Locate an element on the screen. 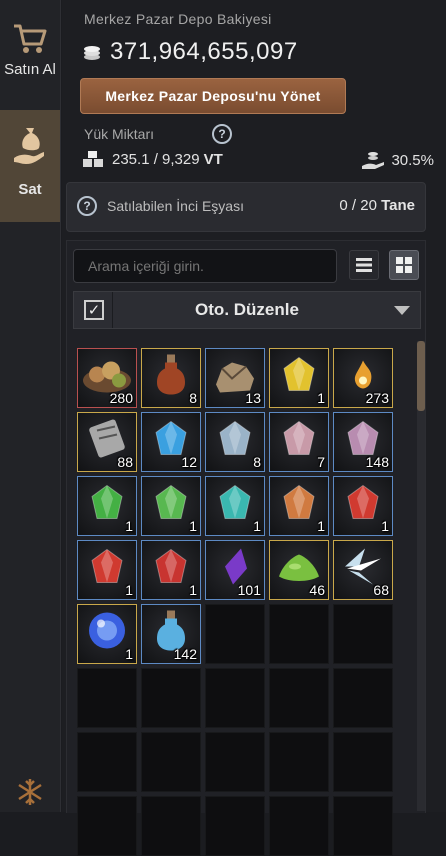  inventory-scrollbar is located at coordinates (421, 576).